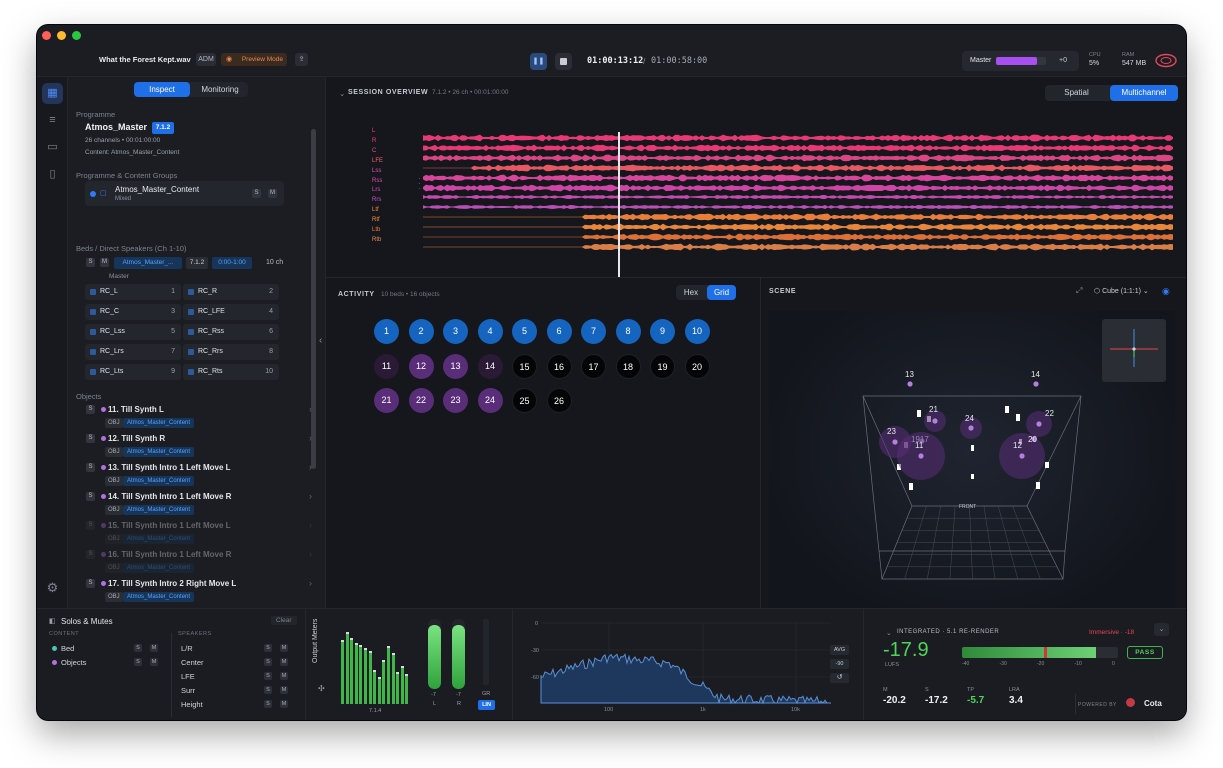  What do you see at coordinates (662, 366) in the screenshot?
I see `activity-cell: 19` at bounding box center [662, 366].